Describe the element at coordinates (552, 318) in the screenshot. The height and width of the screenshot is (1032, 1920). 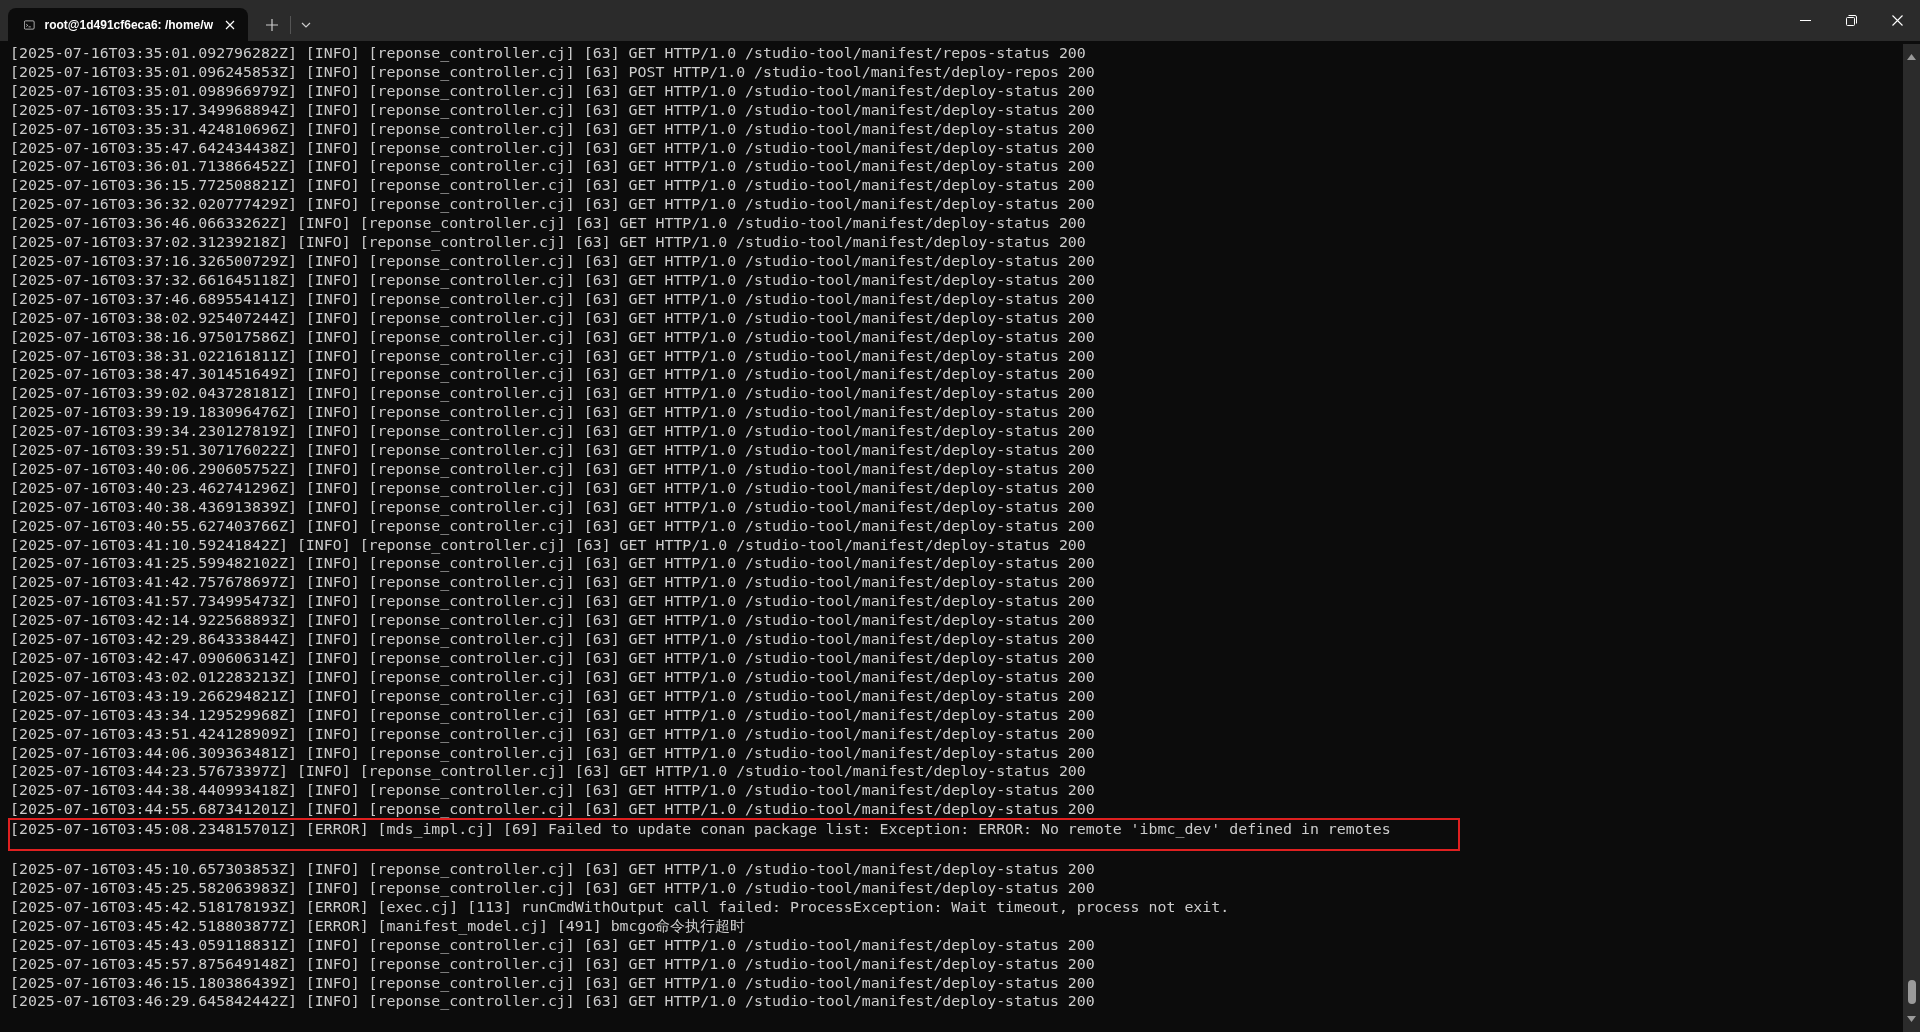
I see `log-line: [2025-07-16T03:38:02.925407244Z] [INFO] [reponse_controller.cj] [63] GET HTTP/1.0 /studio-tool/manifest/deploy-status 200` at that location.